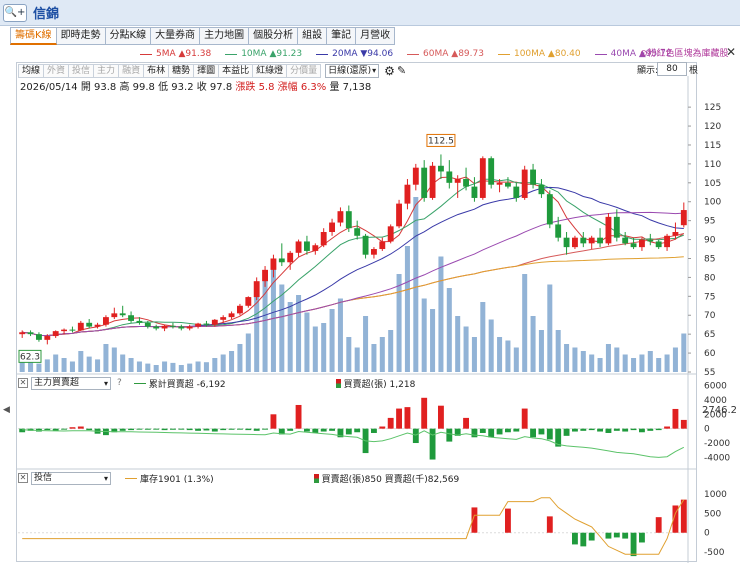 The width and height of the screenshot is (740, 566). Describe the element at coordinates (6, 410) in the screenshot. I see `collapse-arrow-icon: ◀` at that location.